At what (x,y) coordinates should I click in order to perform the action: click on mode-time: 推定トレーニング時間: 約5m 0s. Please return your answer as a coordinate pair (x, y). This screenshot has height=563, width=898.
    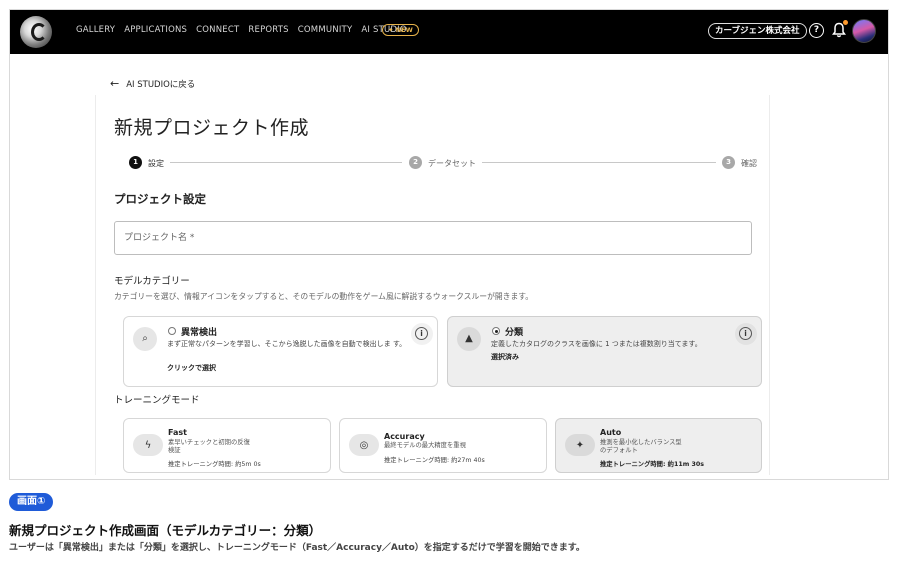
    Looking at the image, I should click on (214, 464).